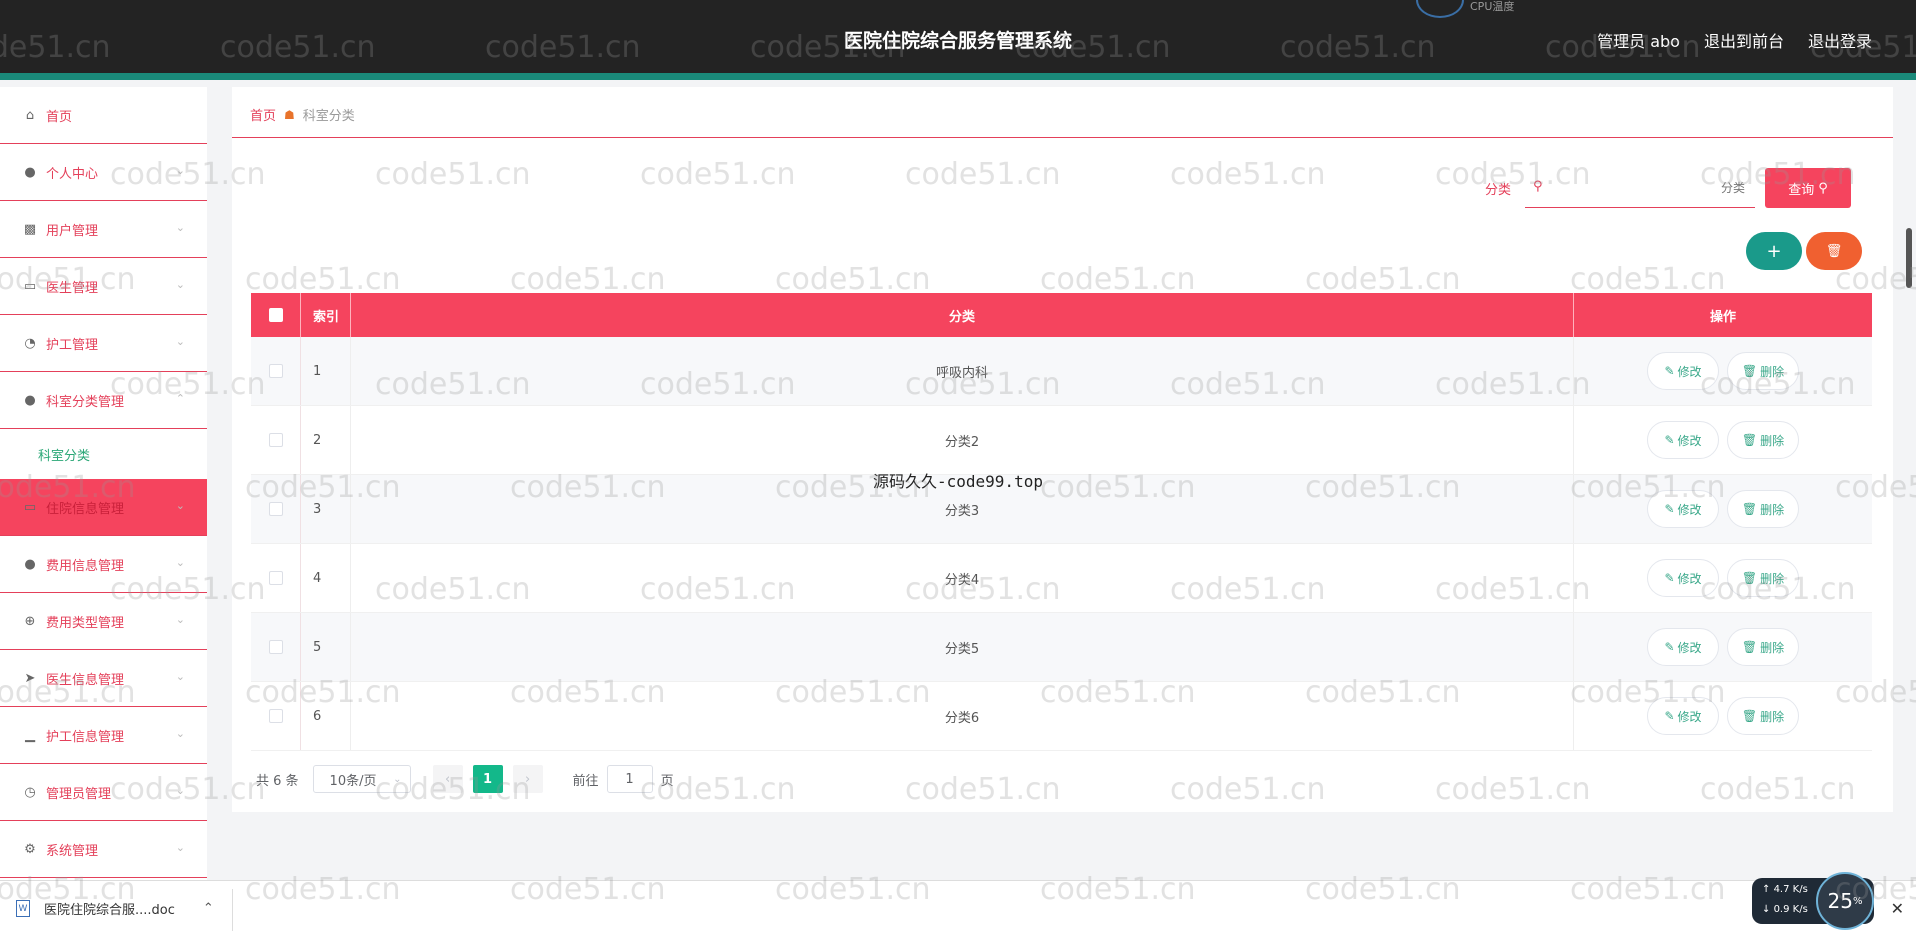 The height and width of the screenshot is (938, 1916). What do you see at coordinates (103, 735) in the screenshot?
I see `sidebar-item: ▁ 护工信息管理 ⌄` at bounding box center [103, 735].